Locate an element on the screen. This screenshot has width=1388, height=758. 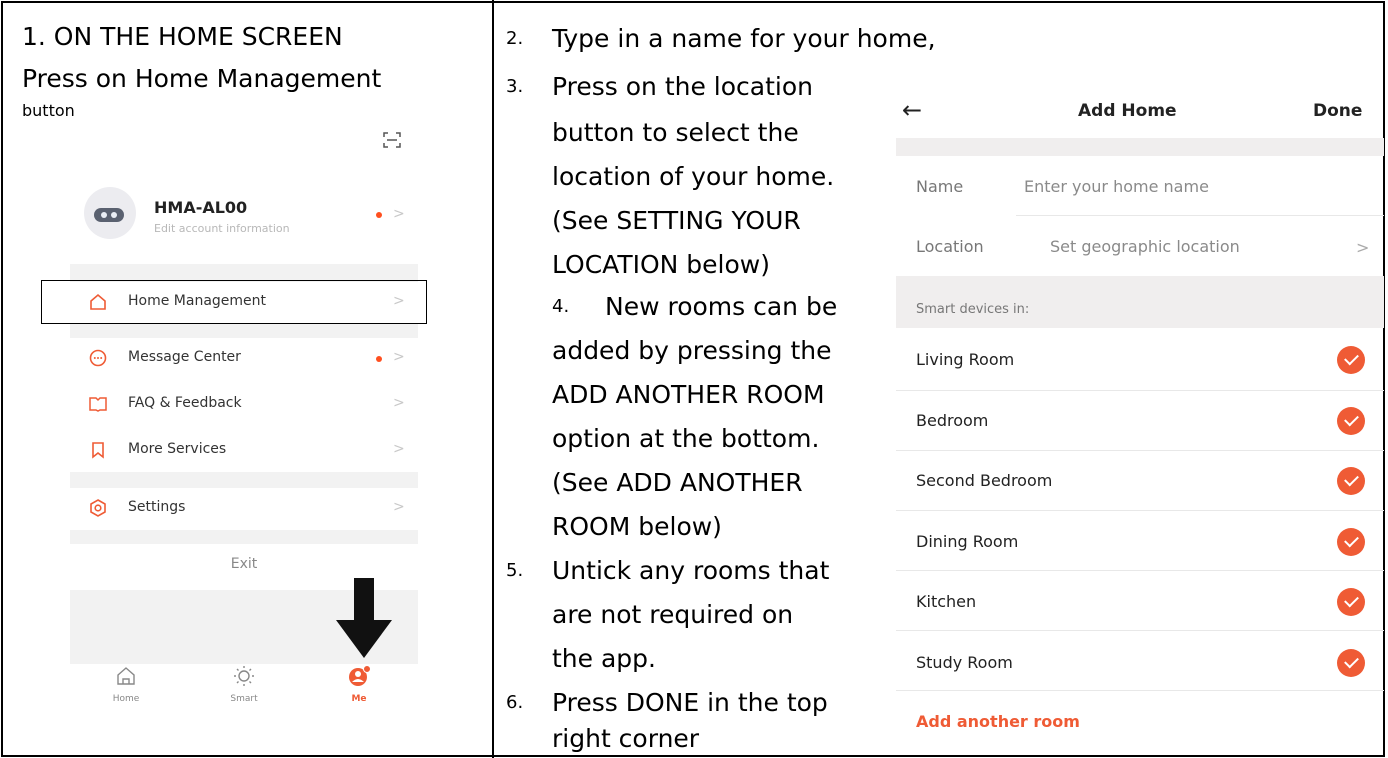
done-button: Done is located at coordinates (1337, 111).